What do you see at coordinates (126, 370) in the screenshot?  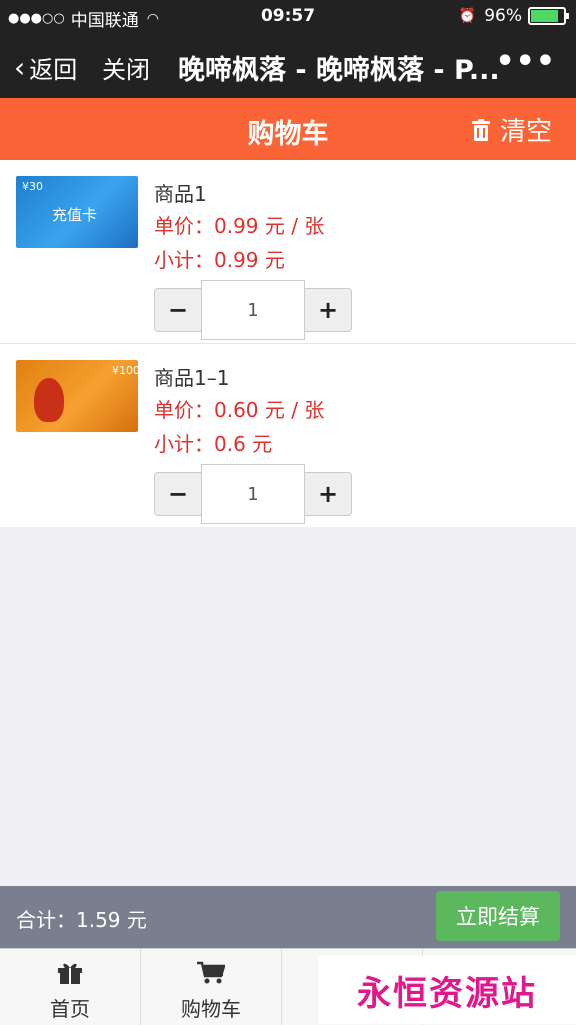 I see `thumb-value: ¥100` at bounding box center [126, 370].